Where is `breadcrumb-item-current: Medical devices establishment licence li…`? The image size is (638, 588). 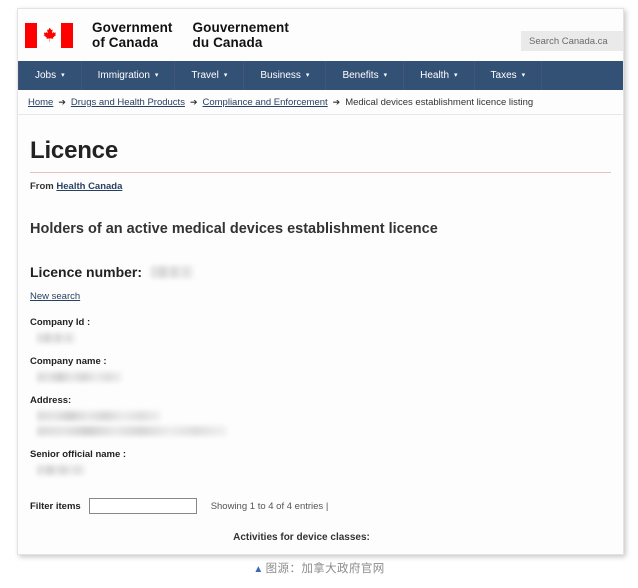
breadcrumb-item-current: Medical devices establishment licence li… is located at coordinates (439, 102).